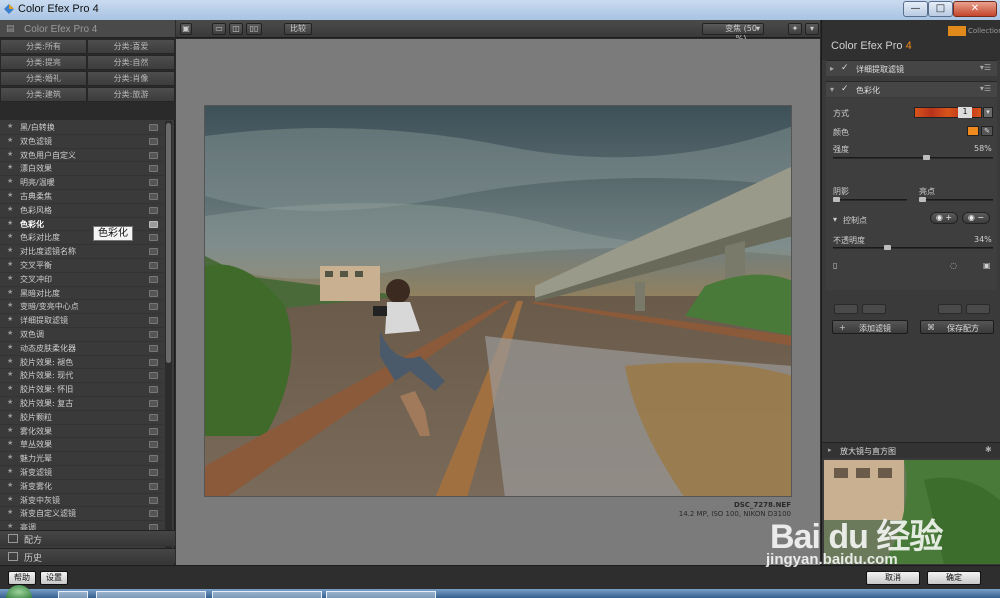 Image resolution: width=1000 pixels, height=598 pixels. Describe the element at coordinates (168, 335) in the screenshot. I see `filter-list-scrollbar` at that location.